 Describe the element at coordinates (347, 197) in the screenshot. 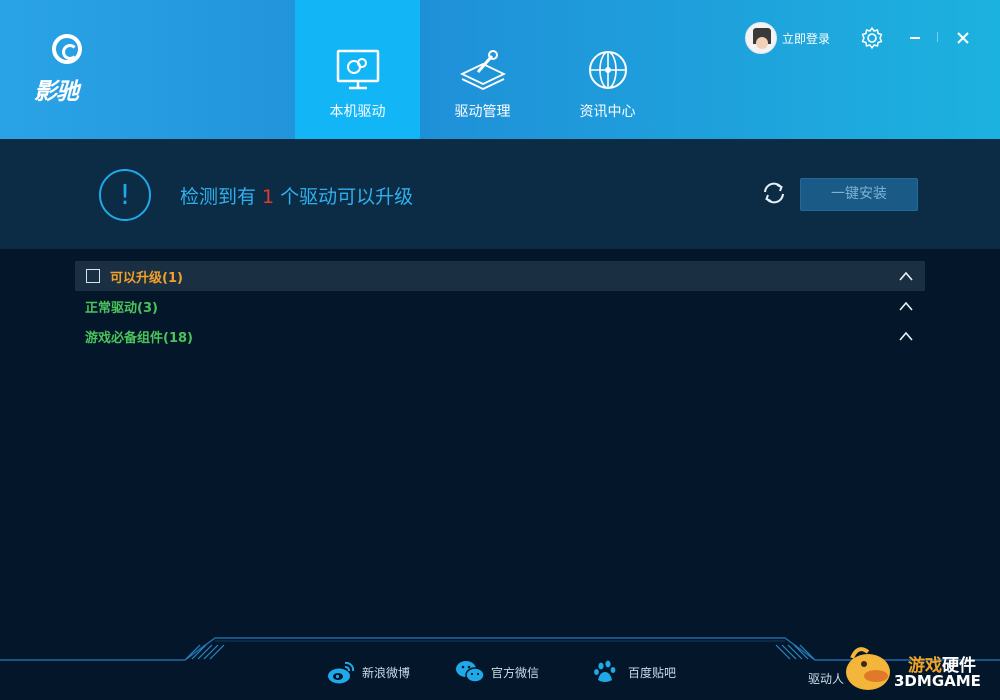

I see `status-suffix: 个驱动可以升级` at that location.